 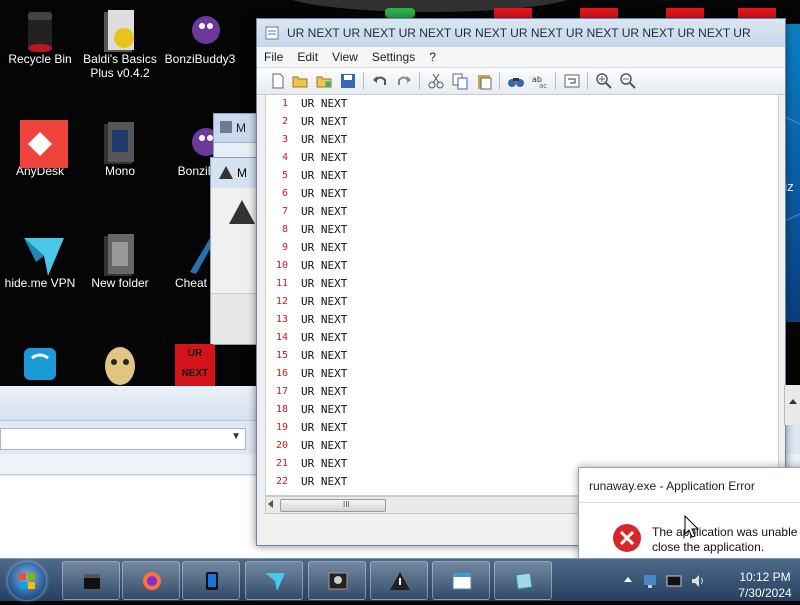 What do you see at coordinates (380, 81) in the screenshot?
I see `undo-icon` at bounding box center [380, 81].